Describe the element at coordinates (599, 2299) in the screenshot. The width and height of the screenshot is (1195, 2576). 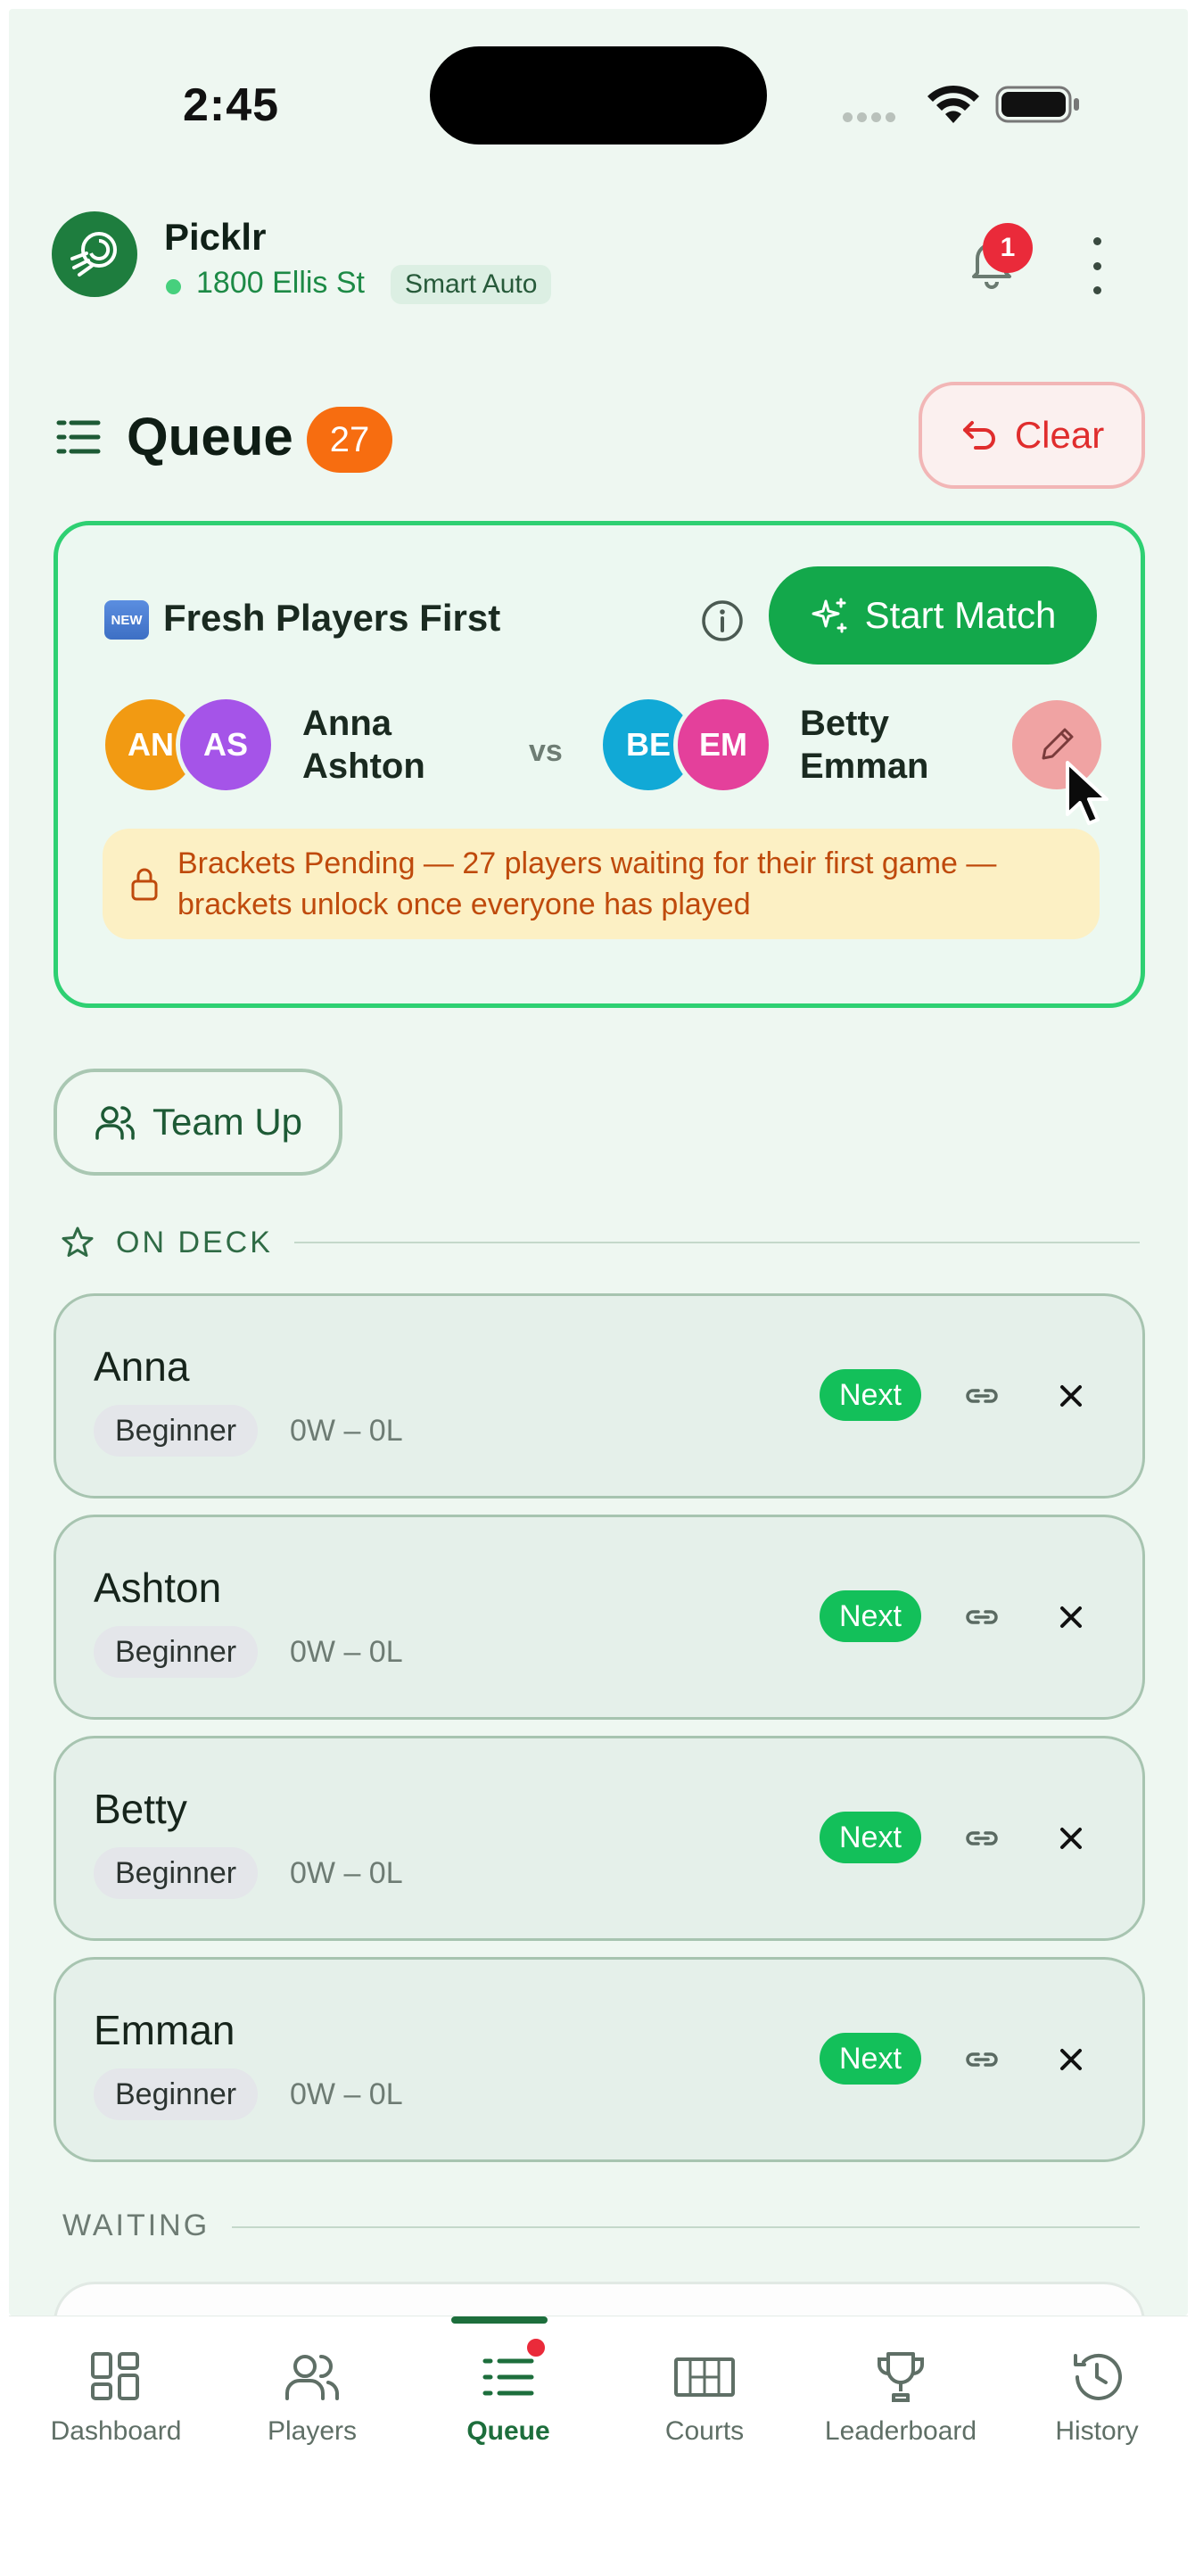
I see `waiting-player-card` at that location.